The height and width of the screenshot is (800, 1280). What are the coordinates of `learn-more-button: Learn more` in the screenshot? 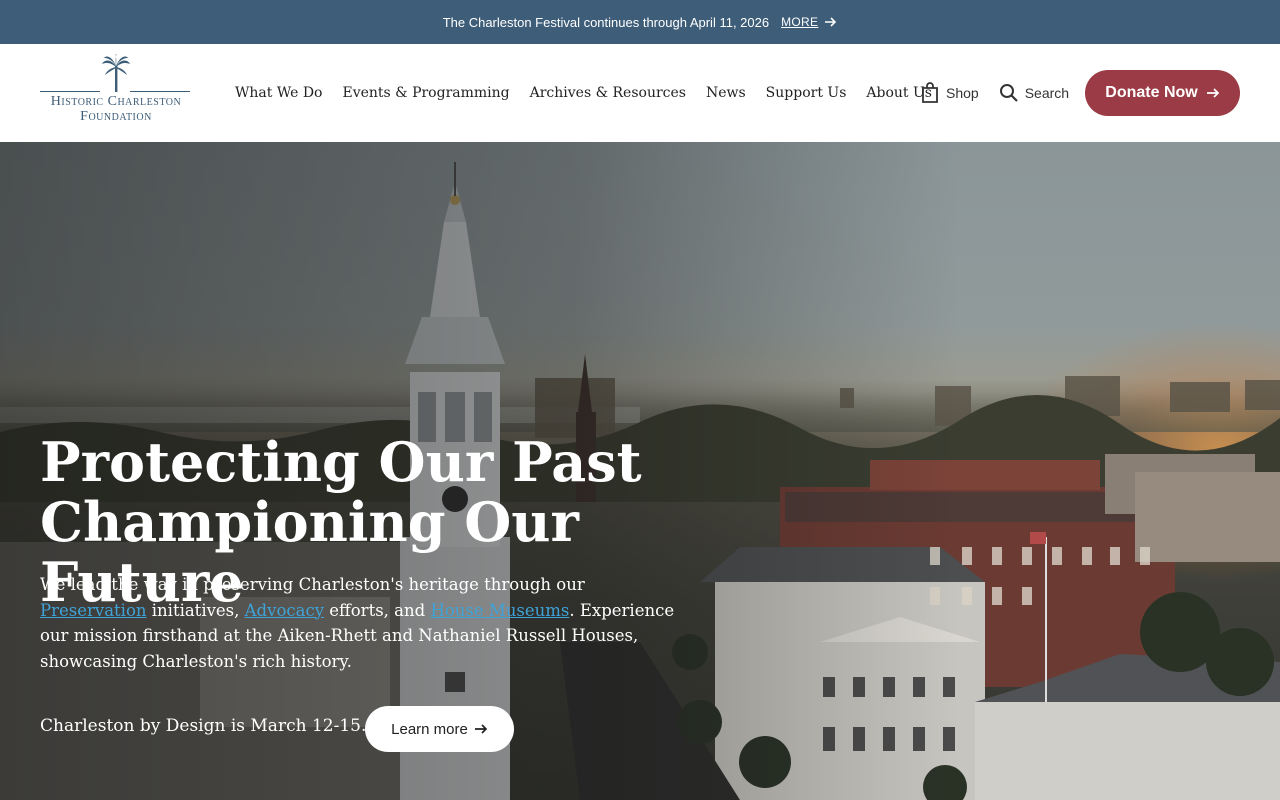 It's located at (439, 729).